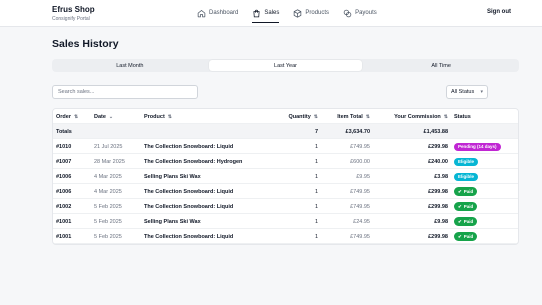  Describe the element at coordinates (299, 116) in the screenshot. I see `col-quantity-label: Quantity` at that location.